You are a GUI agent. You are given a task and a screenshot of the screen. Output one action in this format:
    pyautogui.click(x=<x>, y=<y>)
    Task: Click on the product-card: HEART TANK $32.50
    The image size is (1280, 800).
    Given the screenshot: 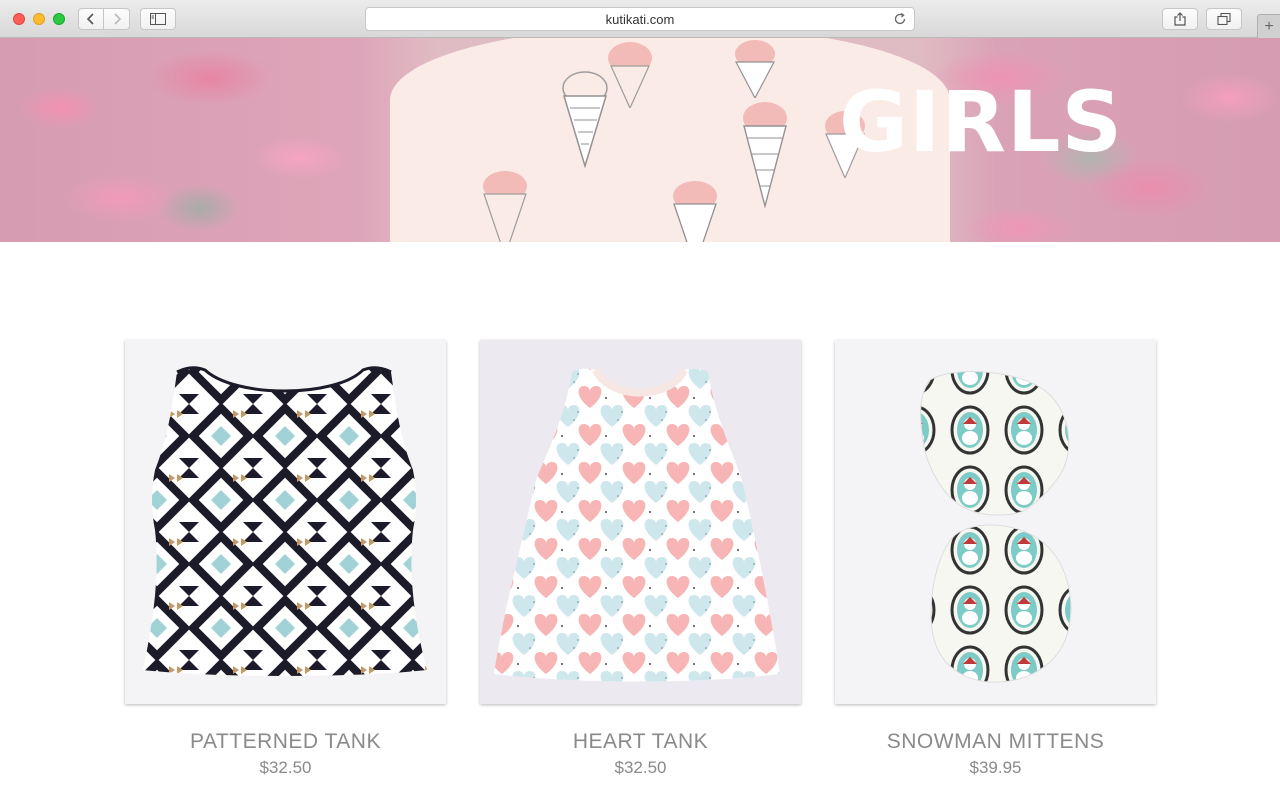 What is the action you would take?
    pyautogui.click(x=640, y=559)
    